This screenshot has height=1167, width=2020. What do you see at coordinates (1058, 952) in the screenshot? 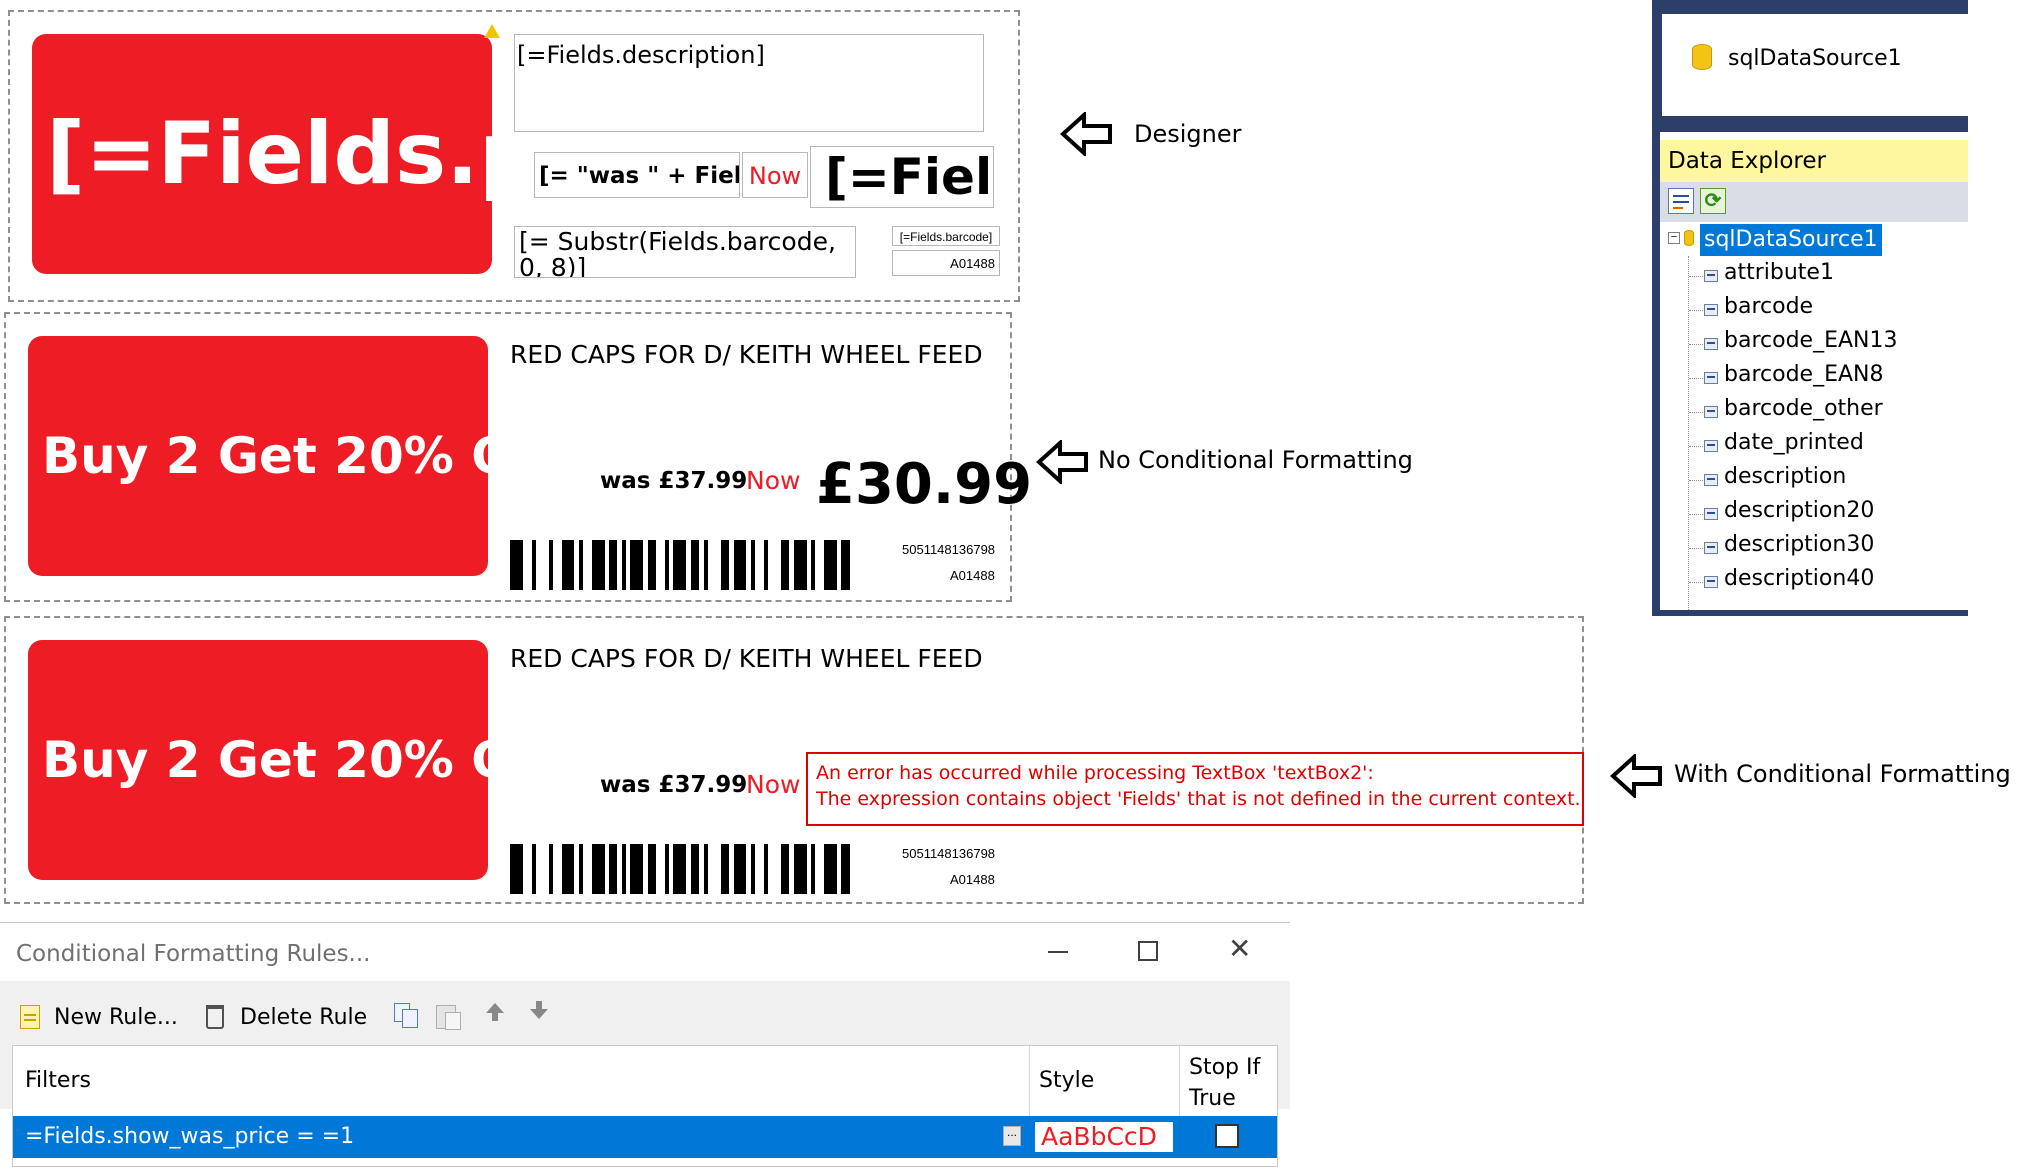
I see `minimize-icon` at bounding box center [1058, 952].